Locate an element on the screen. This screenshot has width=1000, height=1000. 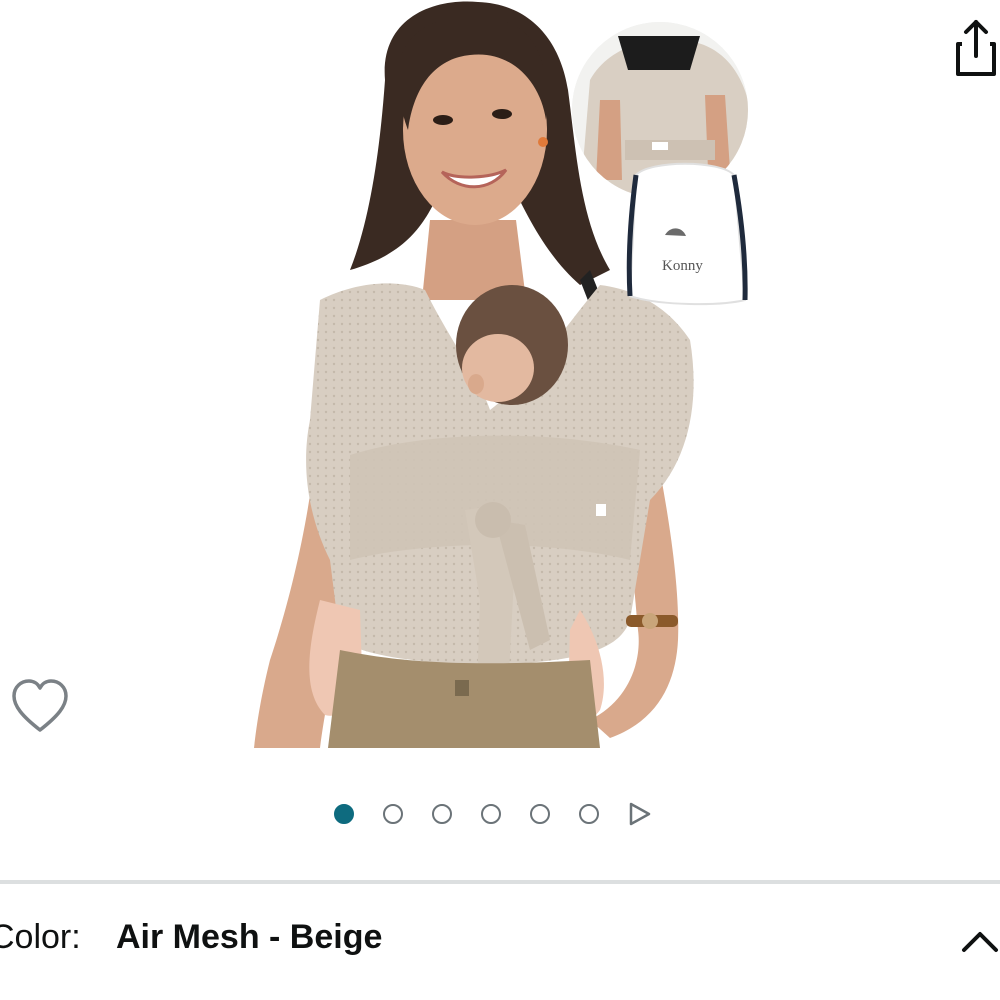
image-carousel-indicator is located at coordinates (493, 814).